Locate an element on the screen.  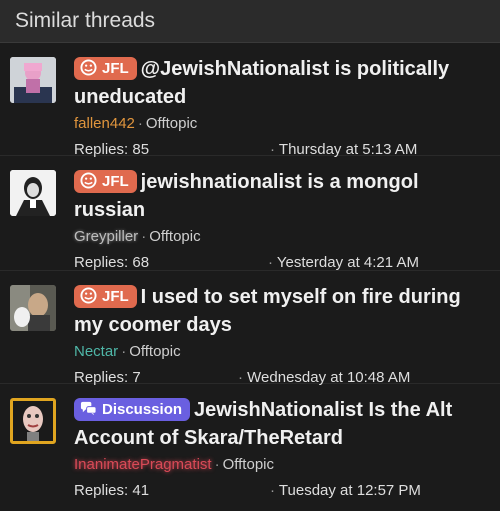
thread-author: Greypiller is located at coordinates (106, 236).